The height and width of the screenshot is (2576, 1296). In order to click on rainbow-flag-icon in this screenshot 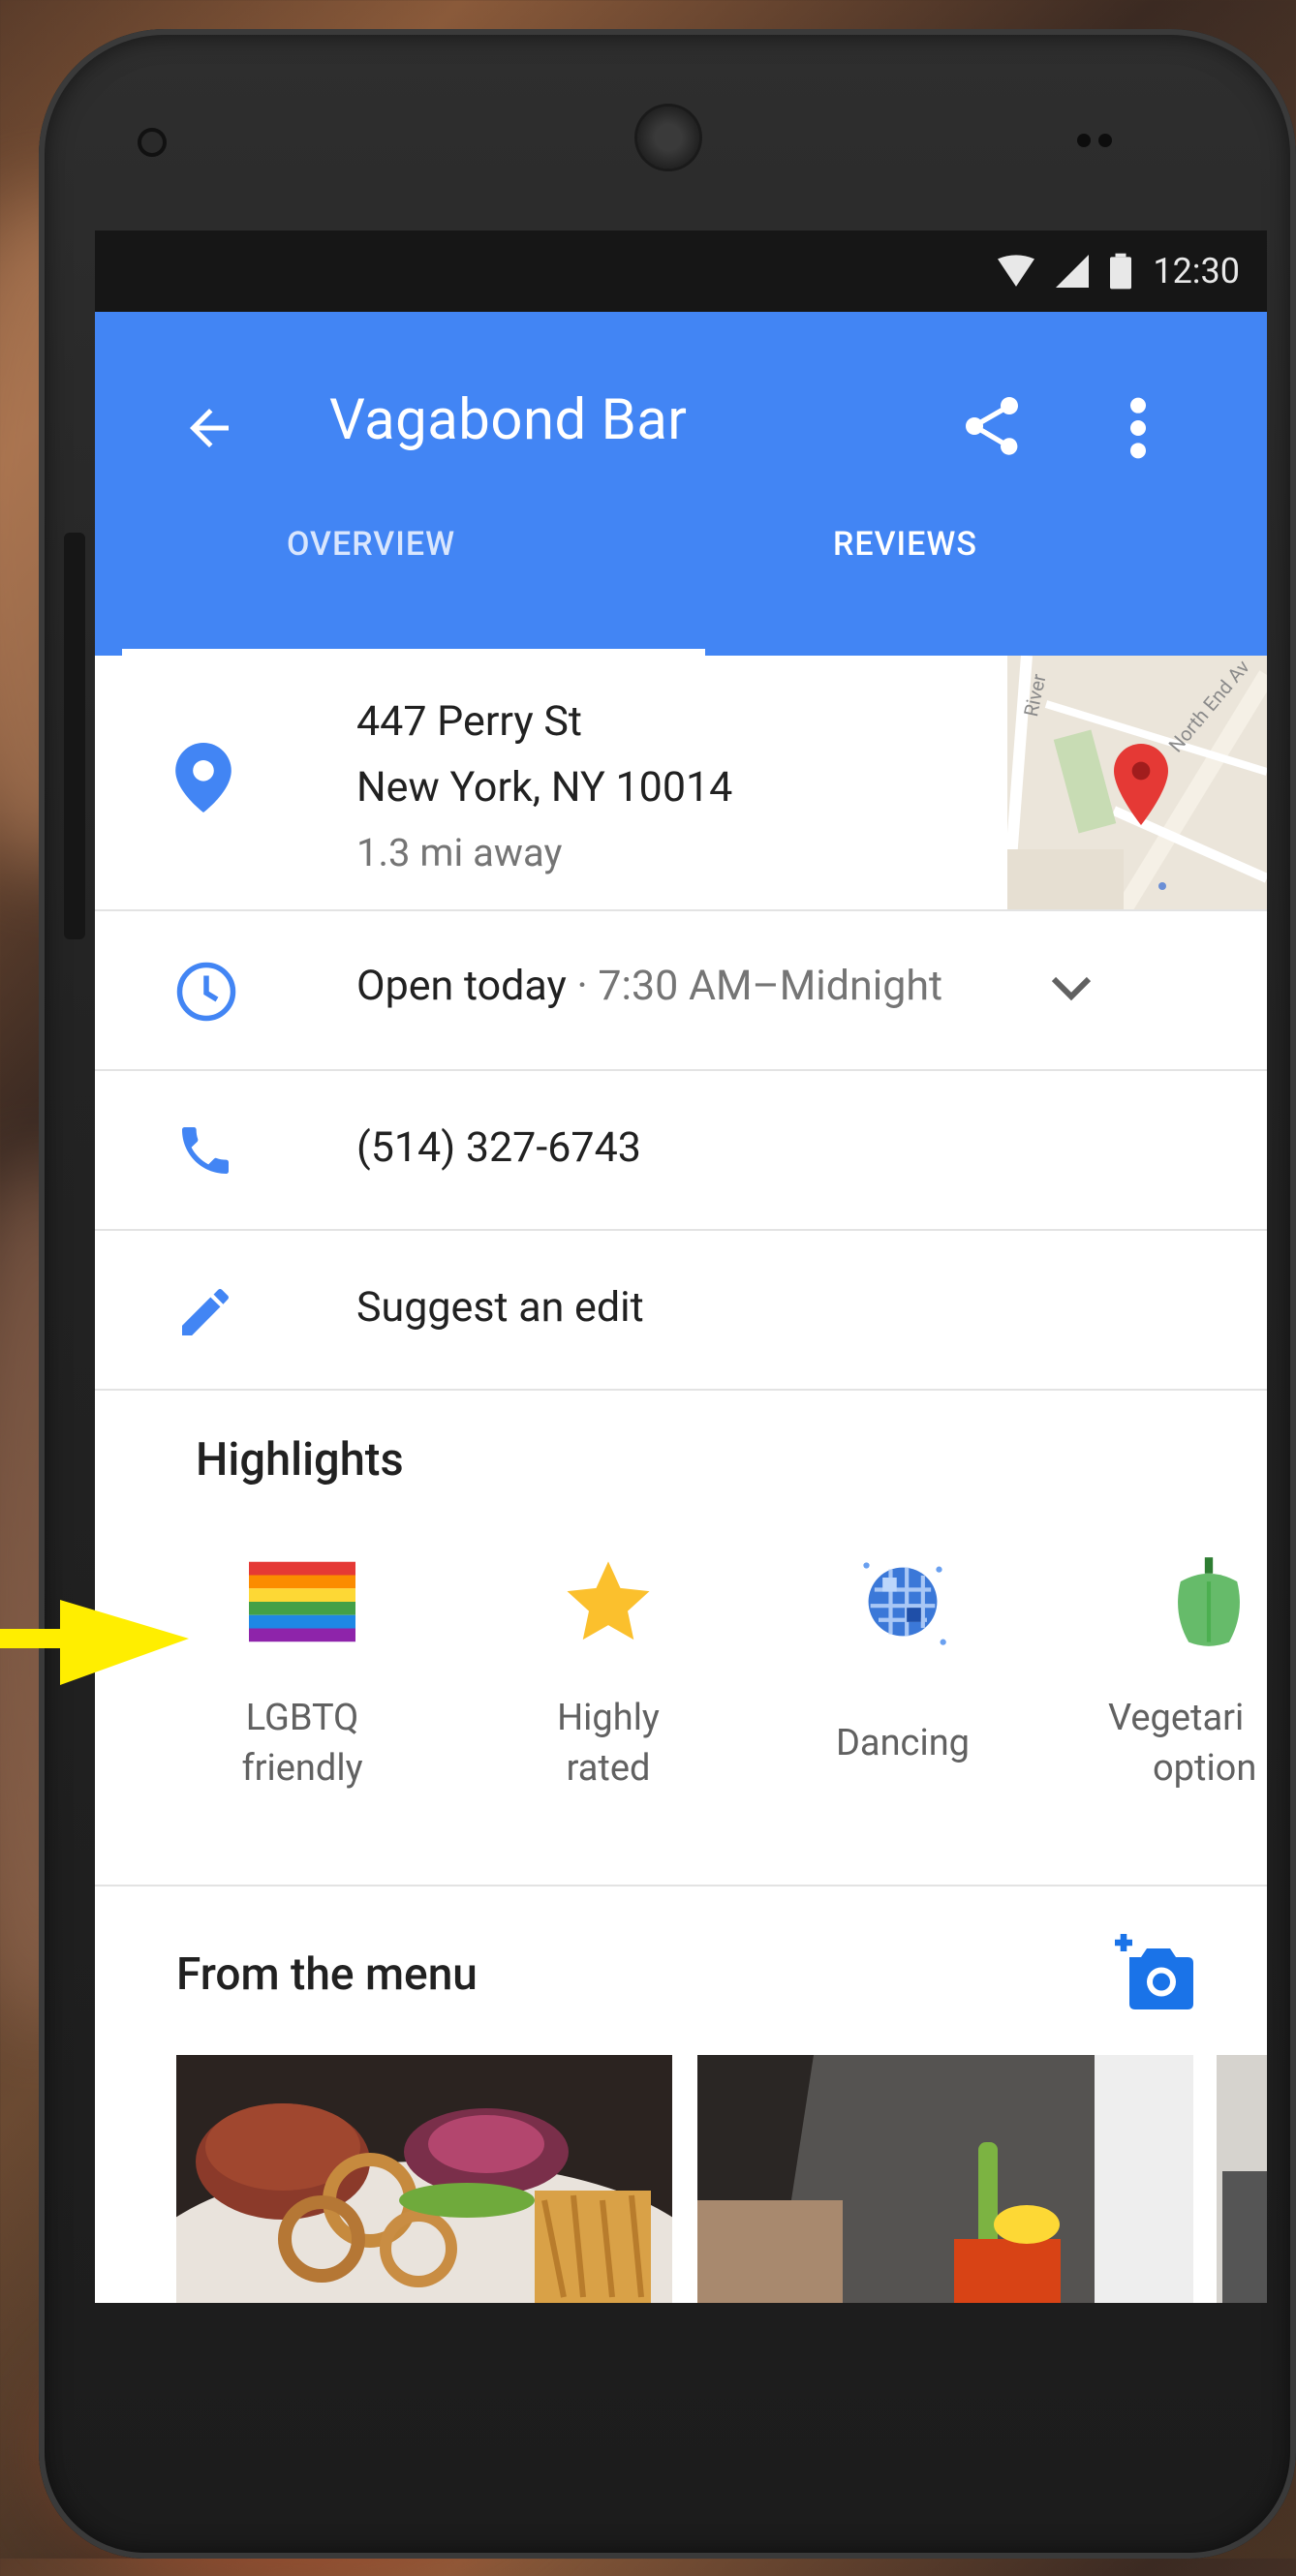, I will do `click(302, 1601)`.